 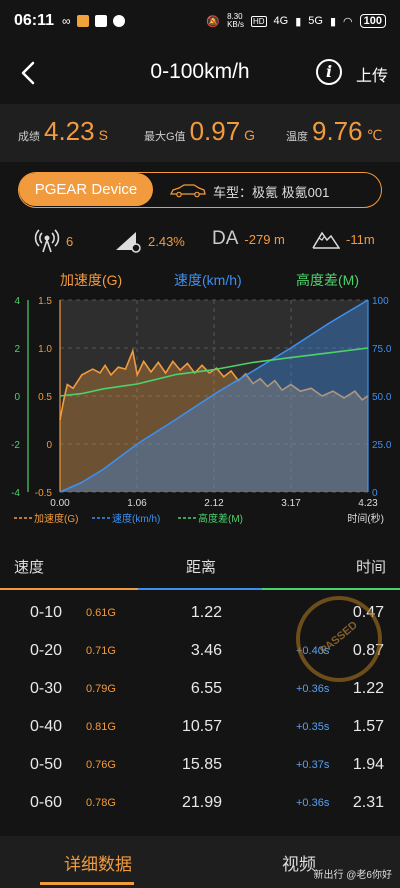 What do you see at coordinates (101, 689) in the screenshot?
I see `row-g-value: 0.79G` at bounding box center [101, 689].